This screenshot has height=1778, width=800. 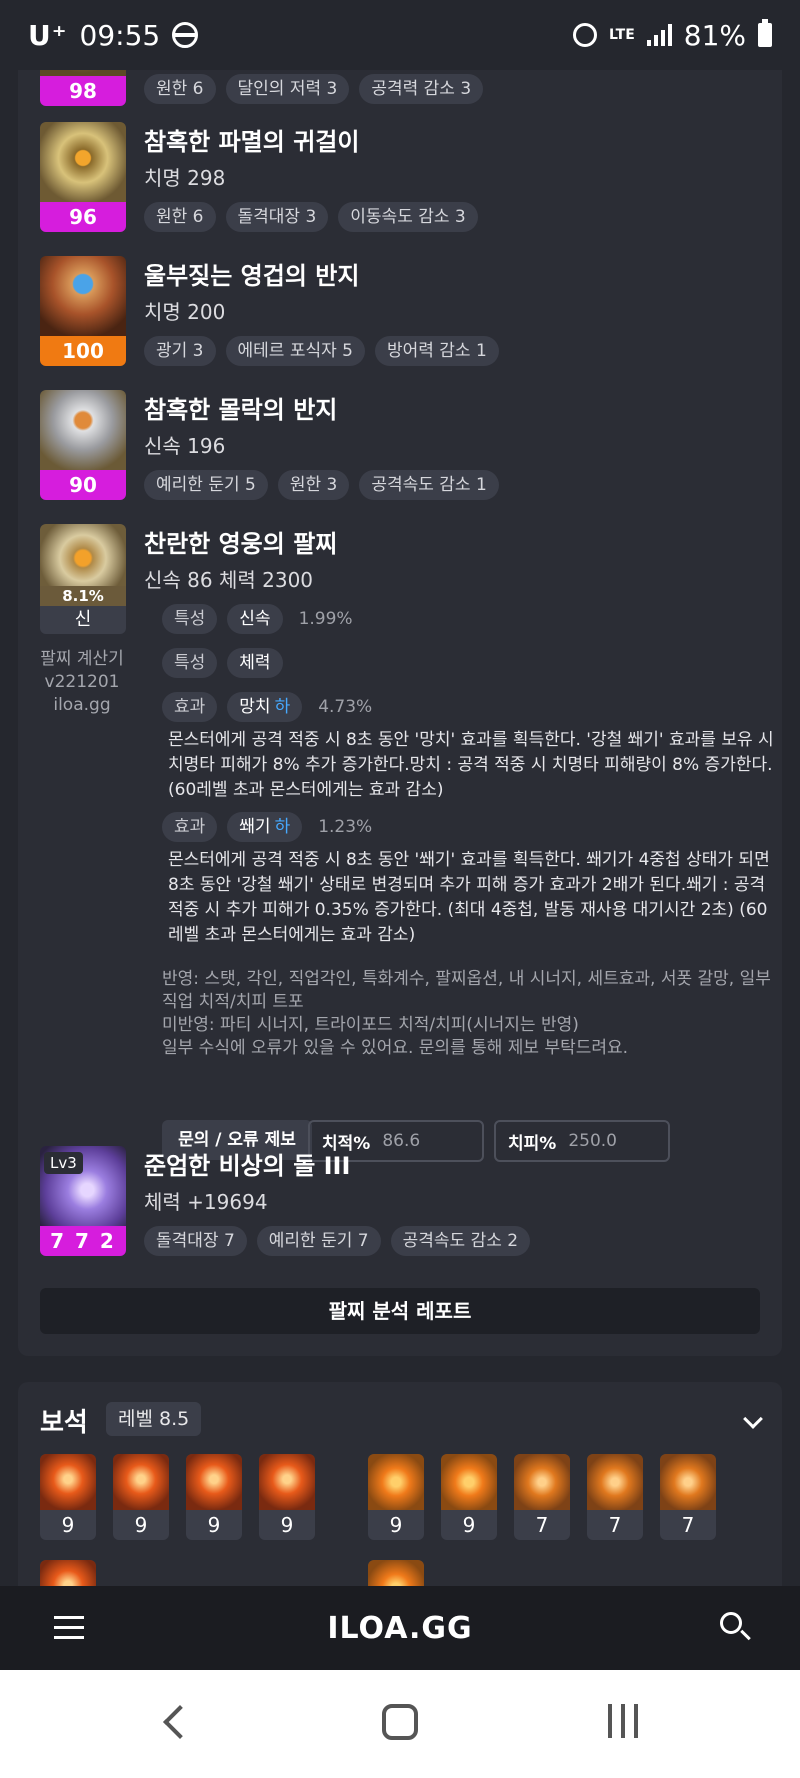 What do you see at coordinates (421, 89) in the screenshot?
I see `engraving-tag: 공격력 감소 3` at bounding box center [421, 89].